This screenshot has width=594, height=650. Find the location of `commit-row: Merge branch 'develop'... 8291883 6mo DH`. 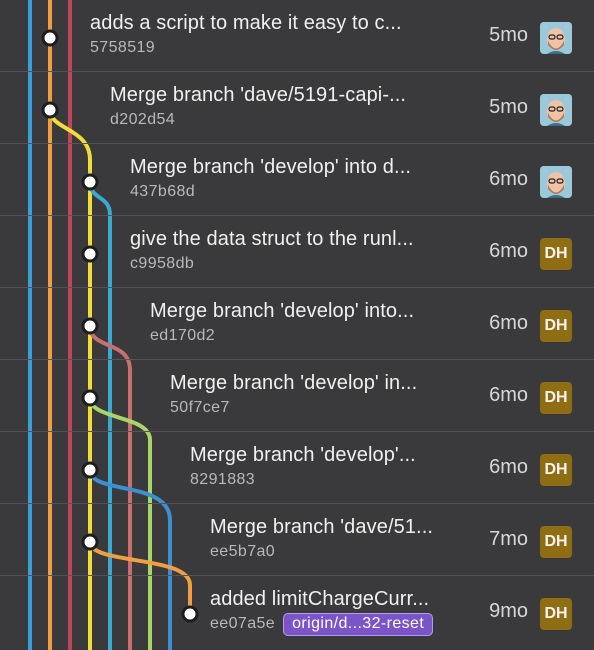

commit-row: Merge branch 'develop'... 8291883 6mo DH is located at coordinates (297, 468).